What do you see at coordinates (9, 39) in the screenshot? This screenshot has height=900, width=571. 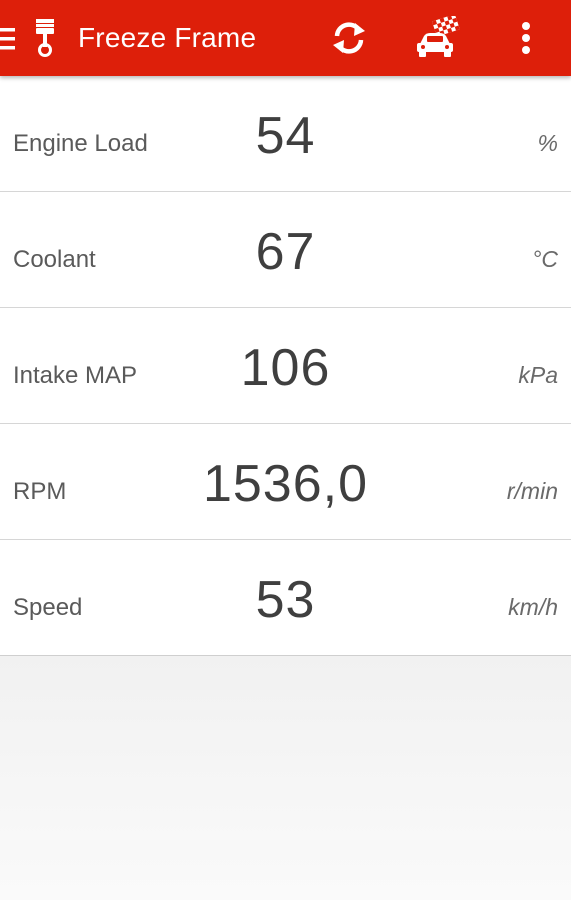 I see `menu-icon` at bounding box center [9, 39].